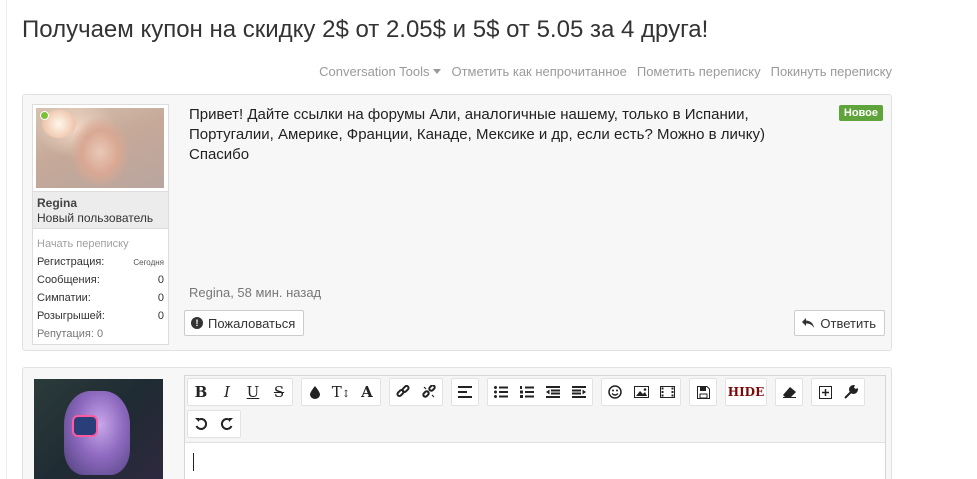 The height and width of the screenshot is (479, 977). What do you see at coordinates (148, 262) in the screenshot?
I see `stat-value: Сегодня` at bounding box center [148, 262].